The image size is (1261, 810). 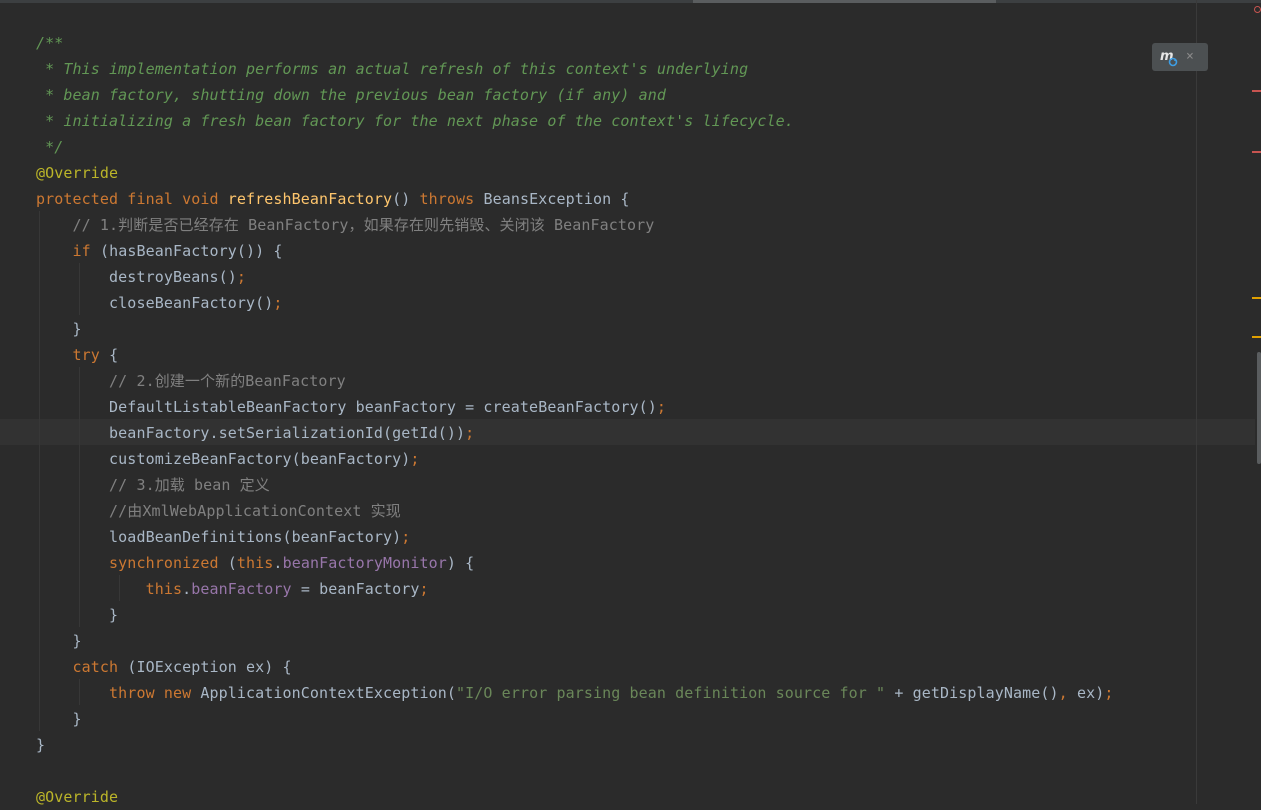 What do you see at coordinates (49, 43) in the screenshot?
I see `code-line: /**` at bounding box center [49, 43].